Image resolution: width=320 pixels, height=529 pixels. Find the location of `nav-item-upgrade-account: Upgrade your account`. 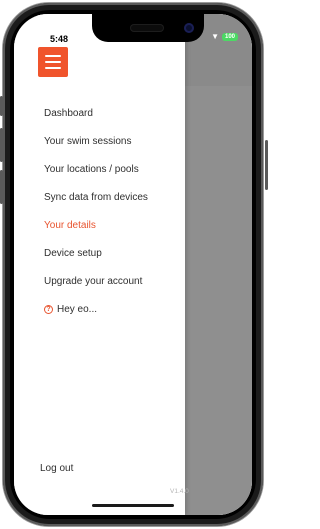

nav-item-upgrade-account: Upgrade your account is located at coordinates (96, 281).